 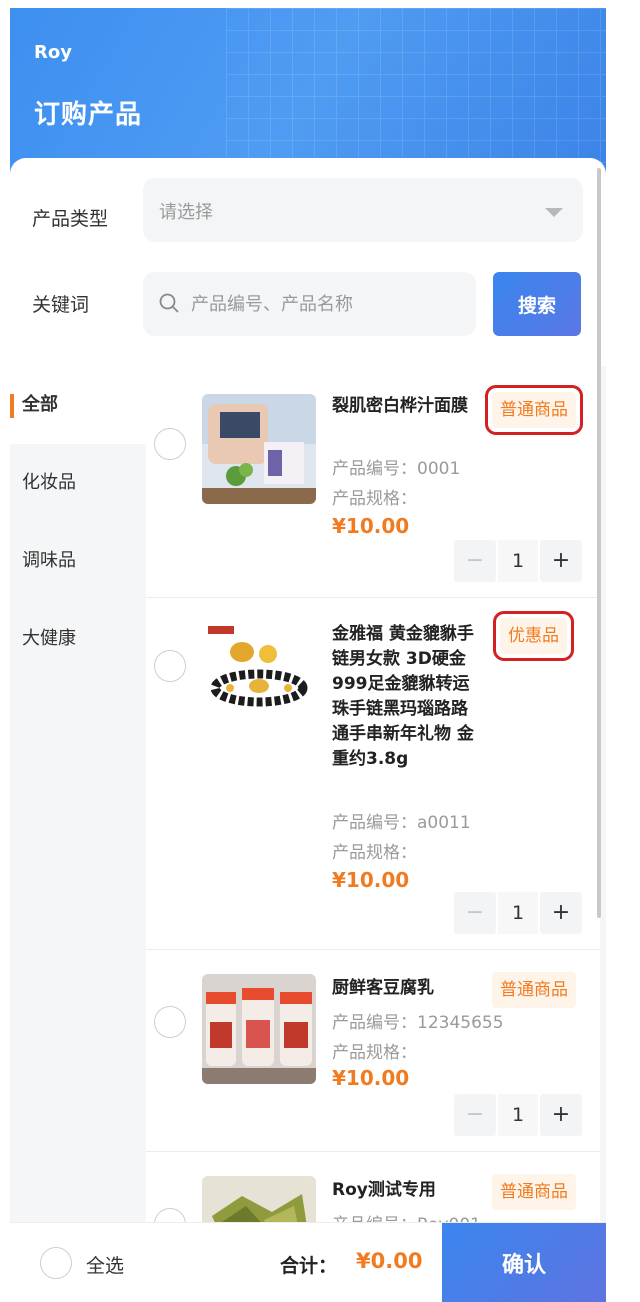 What do you see at coordinates (78, 639) in the screenshot?
I see `sidebar-item-health: 大健康` at bounding box center [78, 639].